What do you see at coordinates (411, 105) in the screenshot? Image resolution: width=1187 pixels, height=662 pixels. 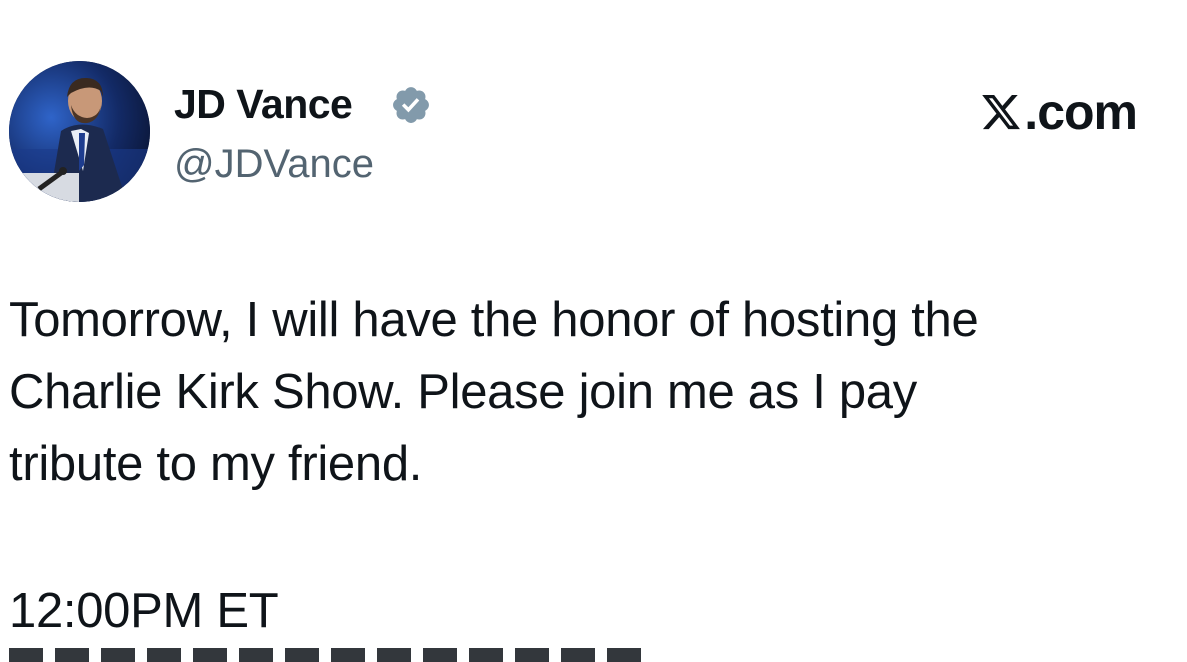 I see `verified-badge-icon` at bounding box center [411, 105].